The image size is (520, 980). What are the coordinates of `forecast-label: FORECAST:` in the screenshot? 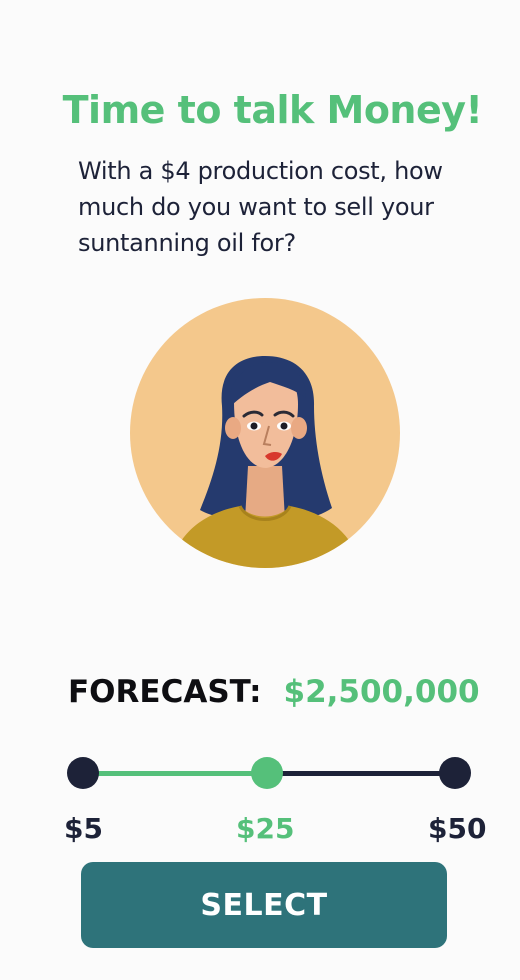 It's located at (165, 692).